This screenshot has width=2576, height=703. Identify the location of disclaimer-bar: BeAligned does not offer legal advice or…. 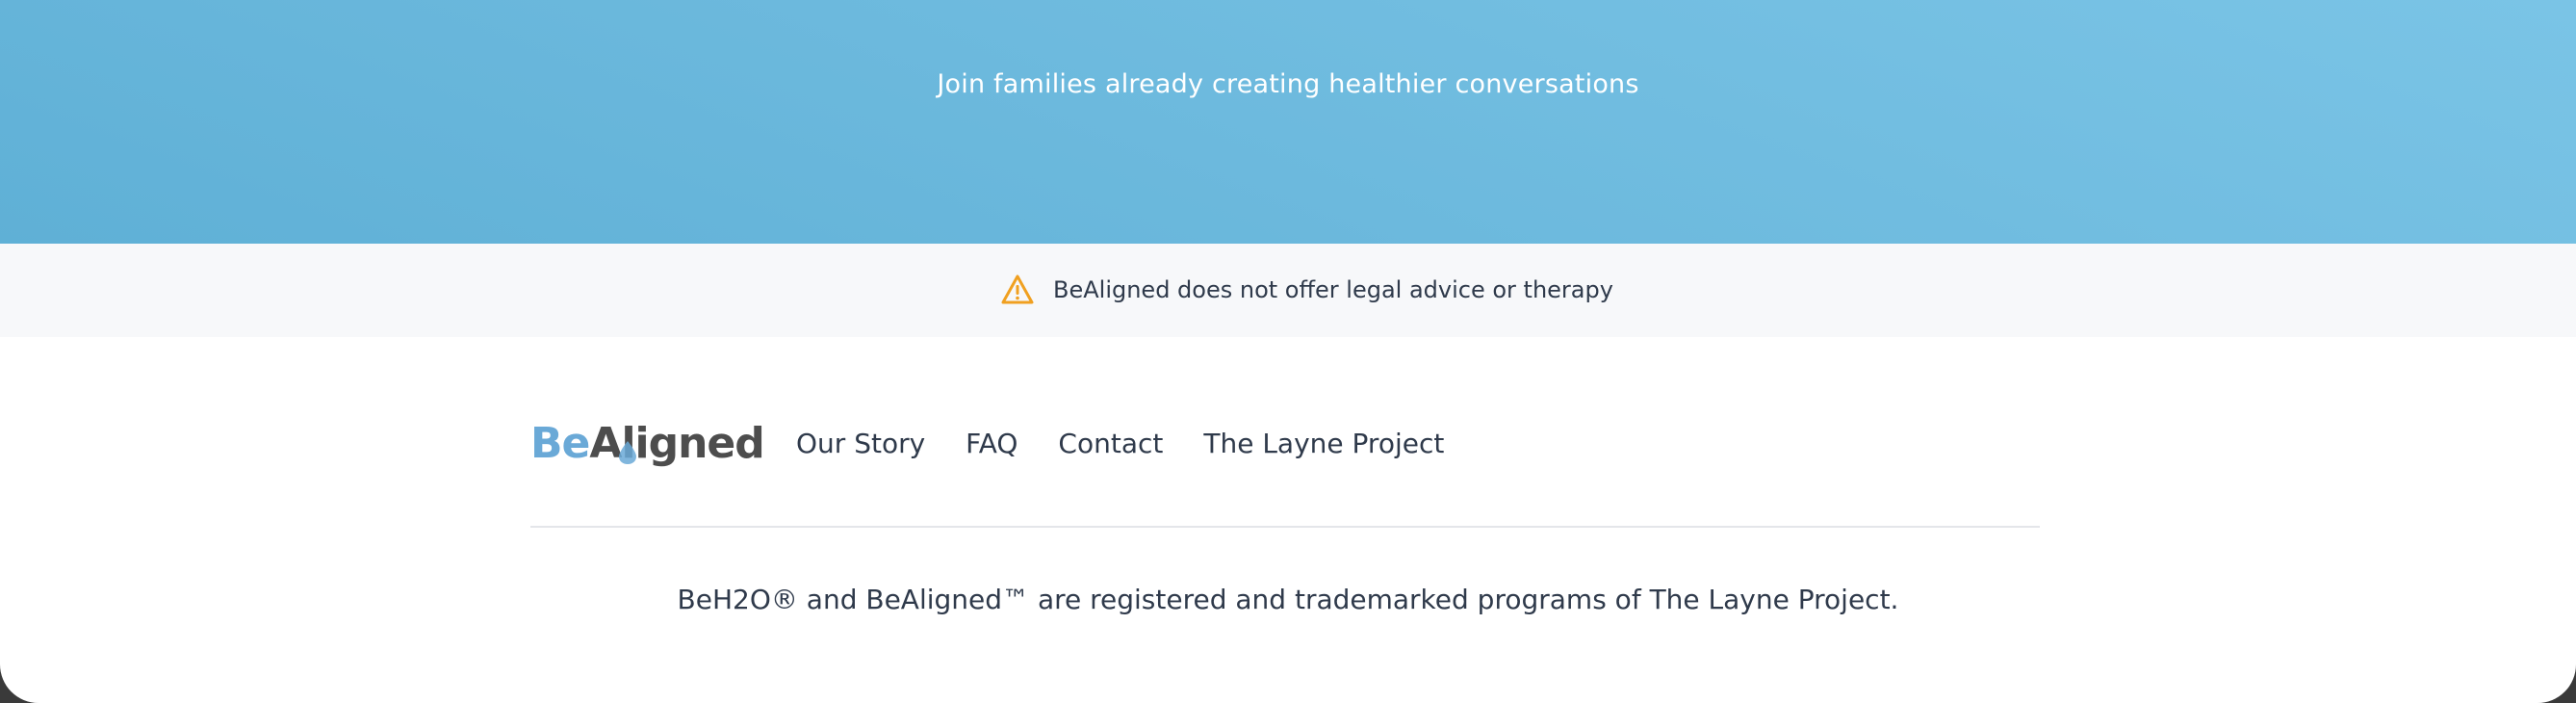
(1288, 290).